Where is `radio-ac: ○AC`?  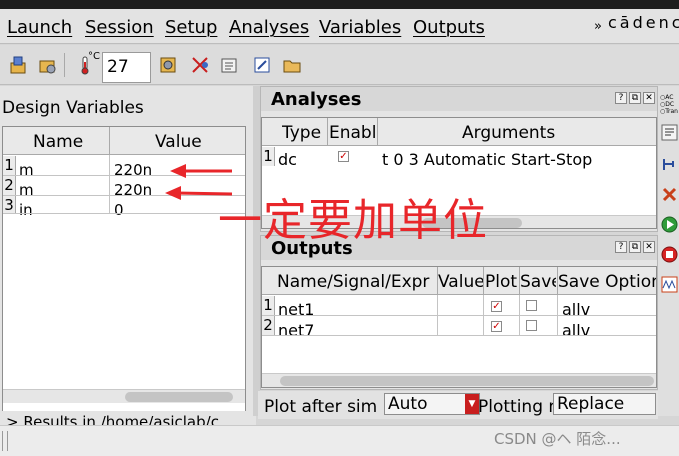
radio-ac: ○AC is located at coordinates (669, 97).